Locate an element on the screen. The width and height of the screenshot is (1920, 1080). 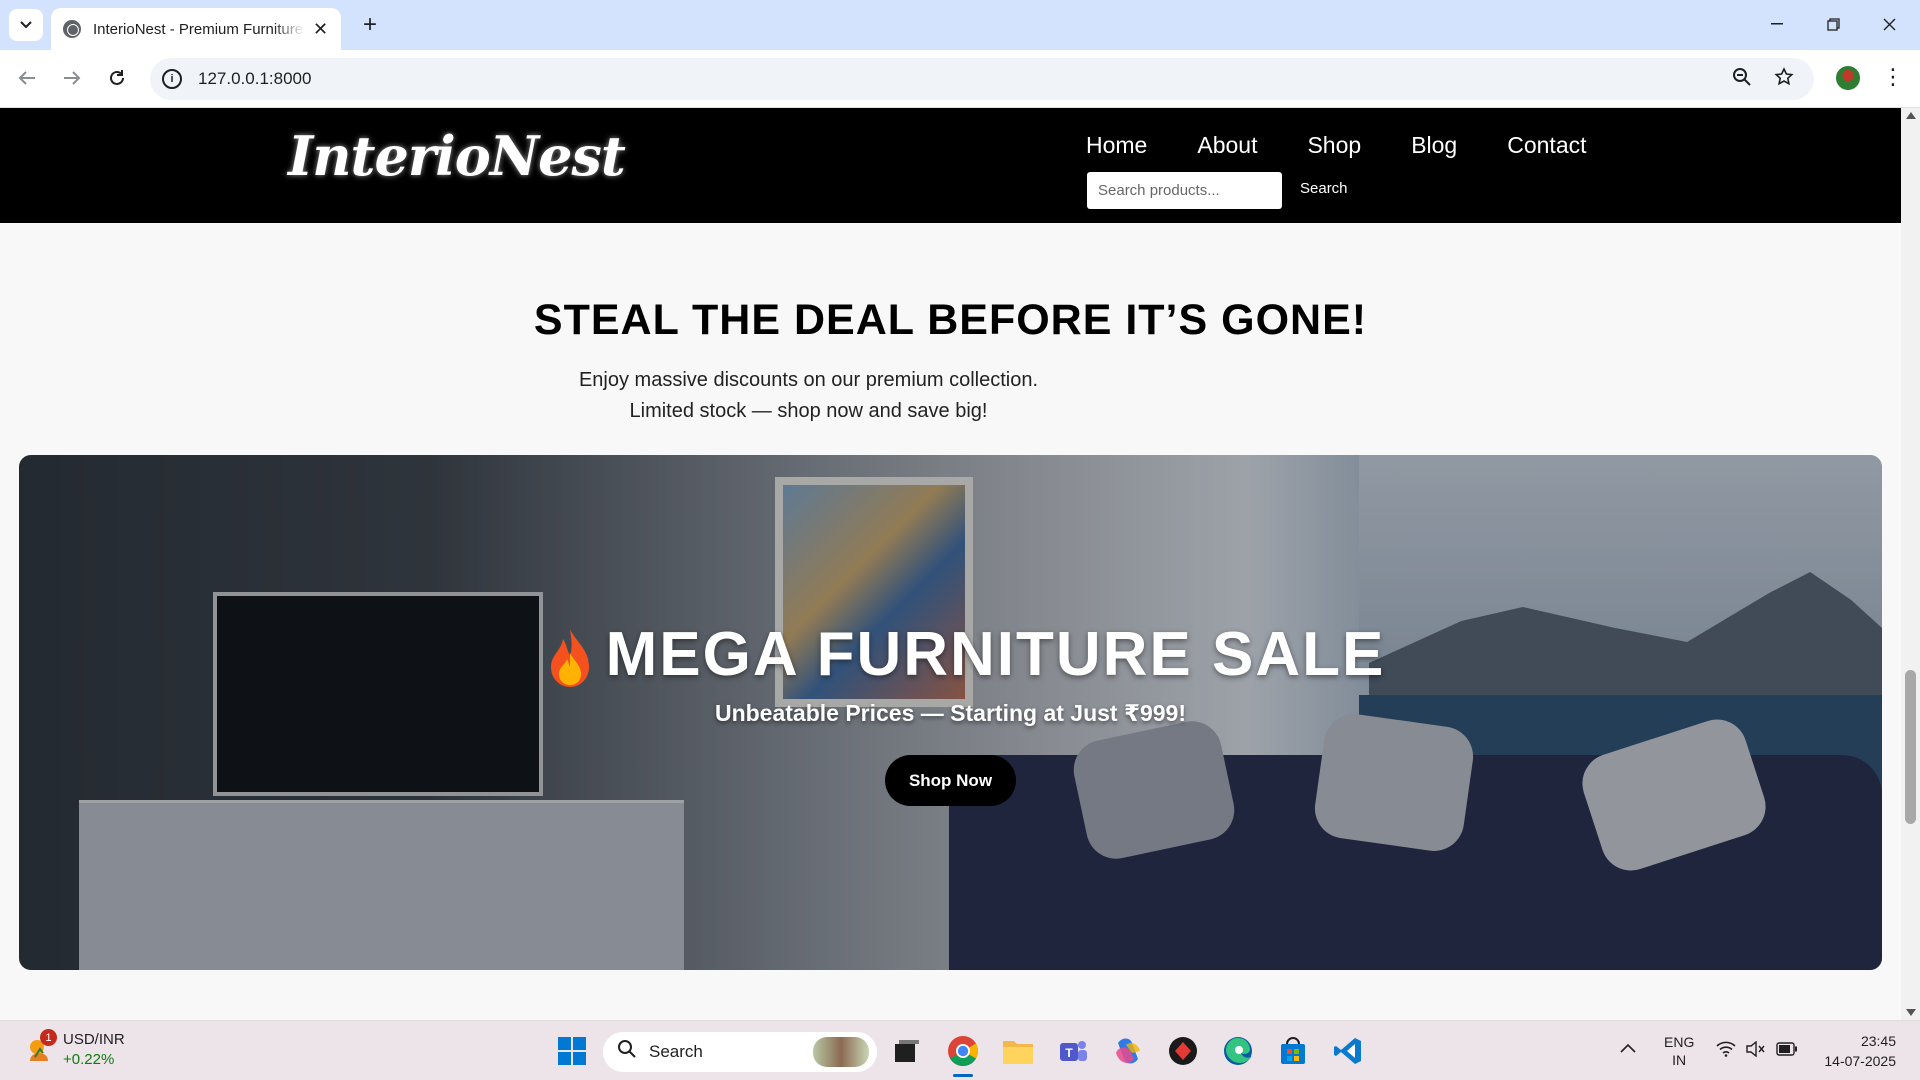
taskbar-search: Search is located at coordinates (740, 1052).